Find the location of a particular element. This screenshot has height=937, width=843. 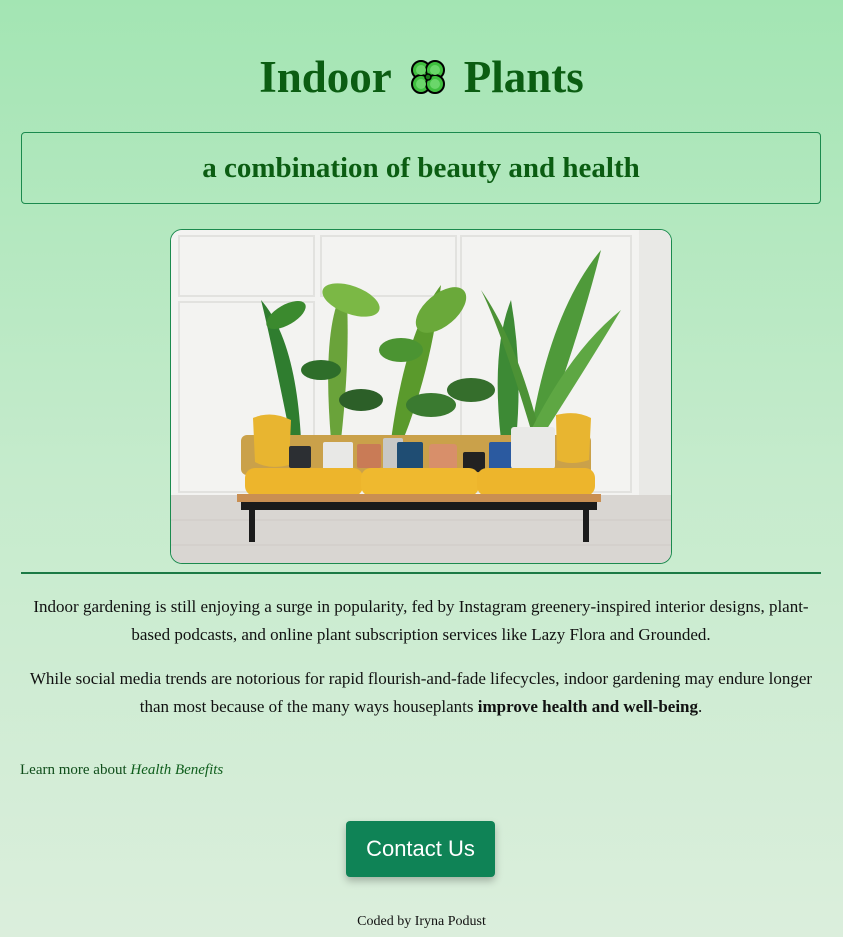

page-title: Indoor Plants is located at coordinates (421, 77).